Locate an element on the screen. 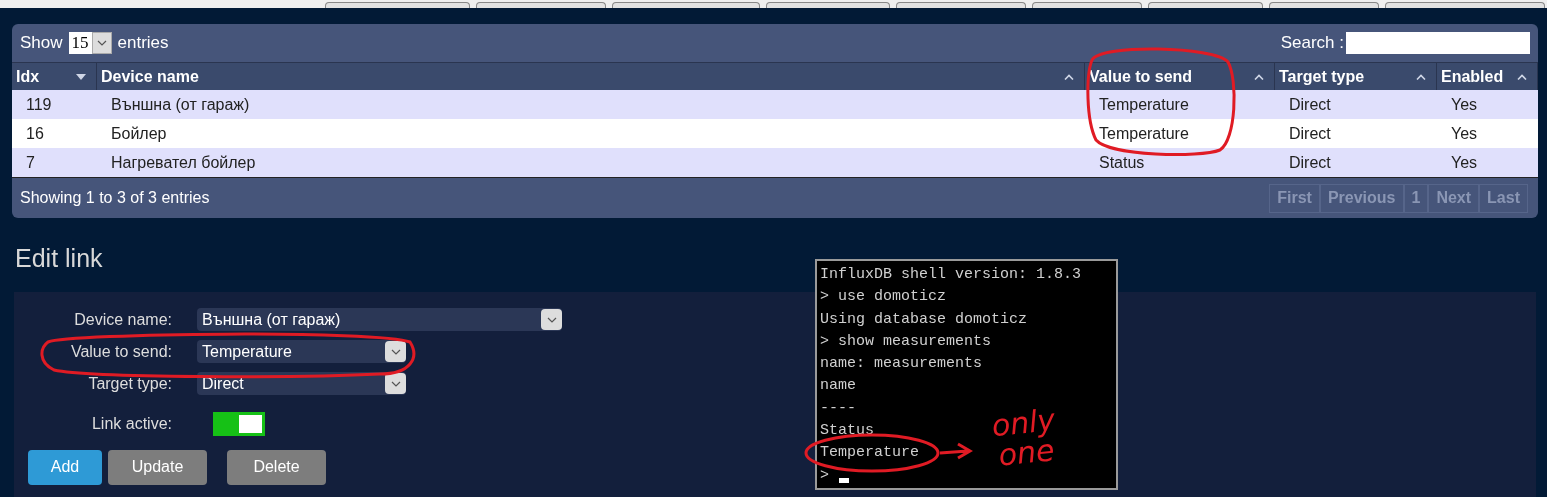  table-cell-text: Външна (от гараж) is located at coordinates (180, 104).